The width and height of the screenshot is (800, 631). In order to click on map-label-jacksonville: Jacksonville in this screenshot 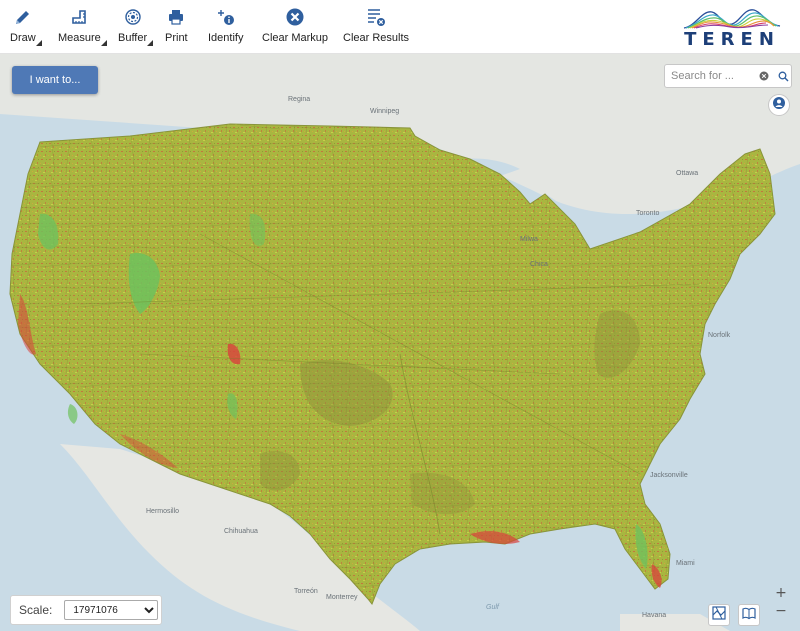, I will do `click(669, 475)`.